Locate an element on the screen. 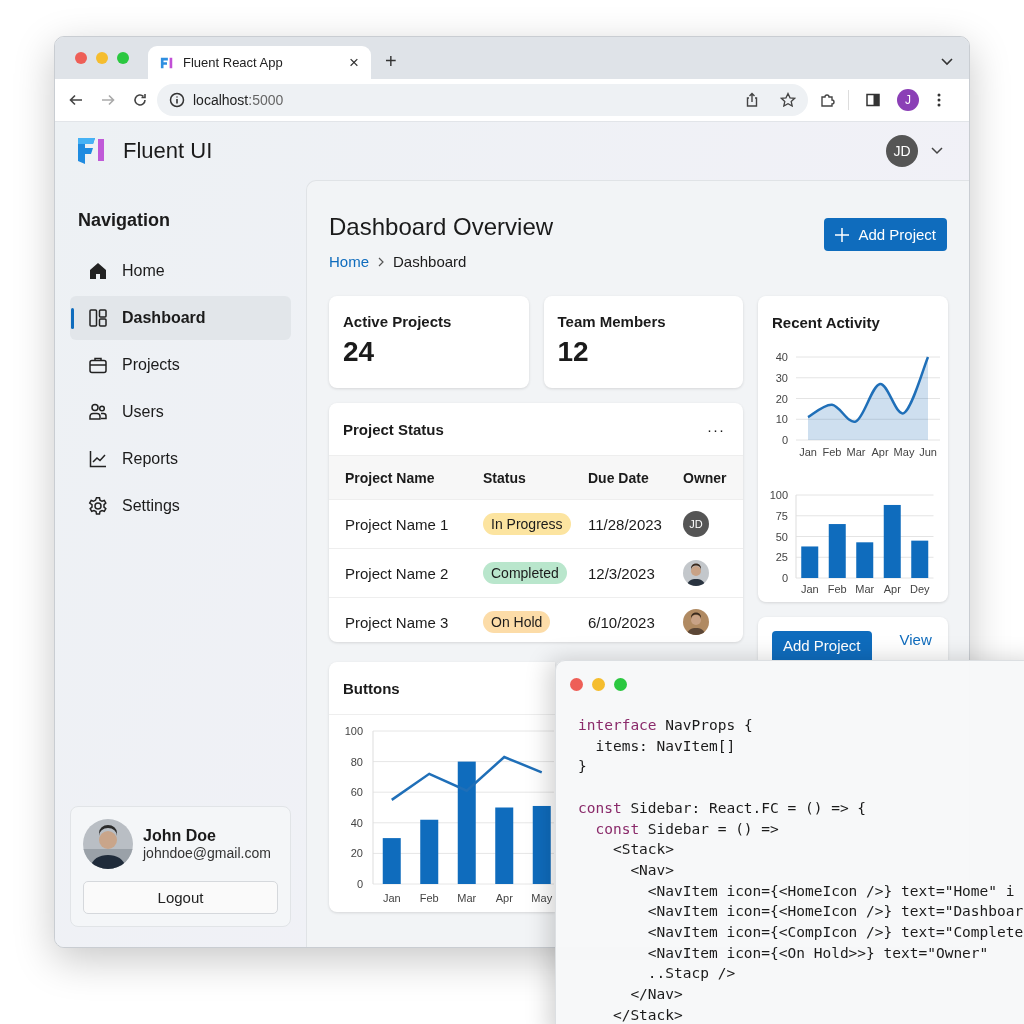 Image resolution: width=1024 pixels, height=1024 pixels. nav-item: Users is located at coordinates (180, 412).